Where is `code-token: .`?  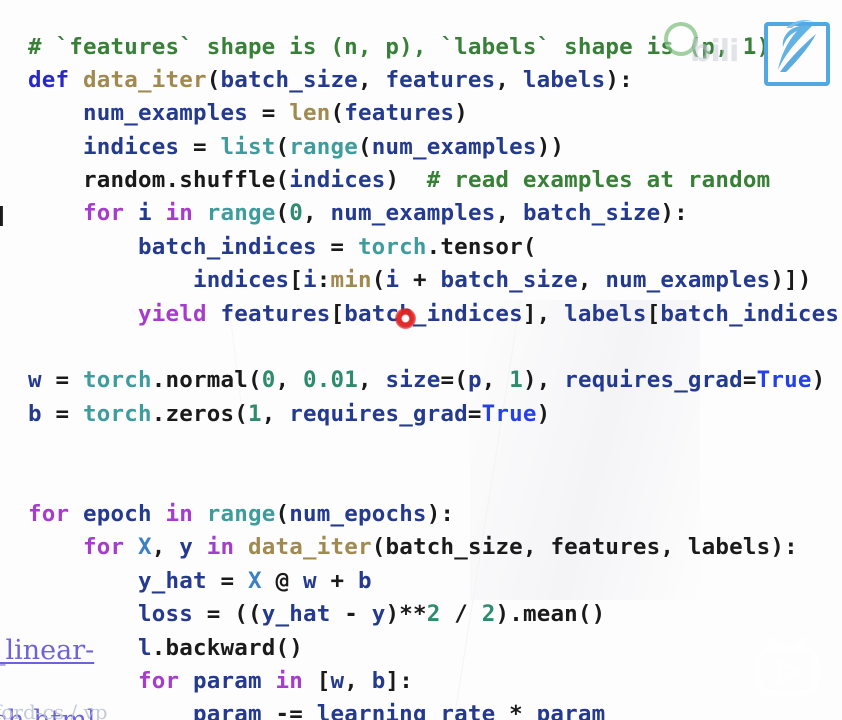
code-token: . is located at coordinates (172, 180).